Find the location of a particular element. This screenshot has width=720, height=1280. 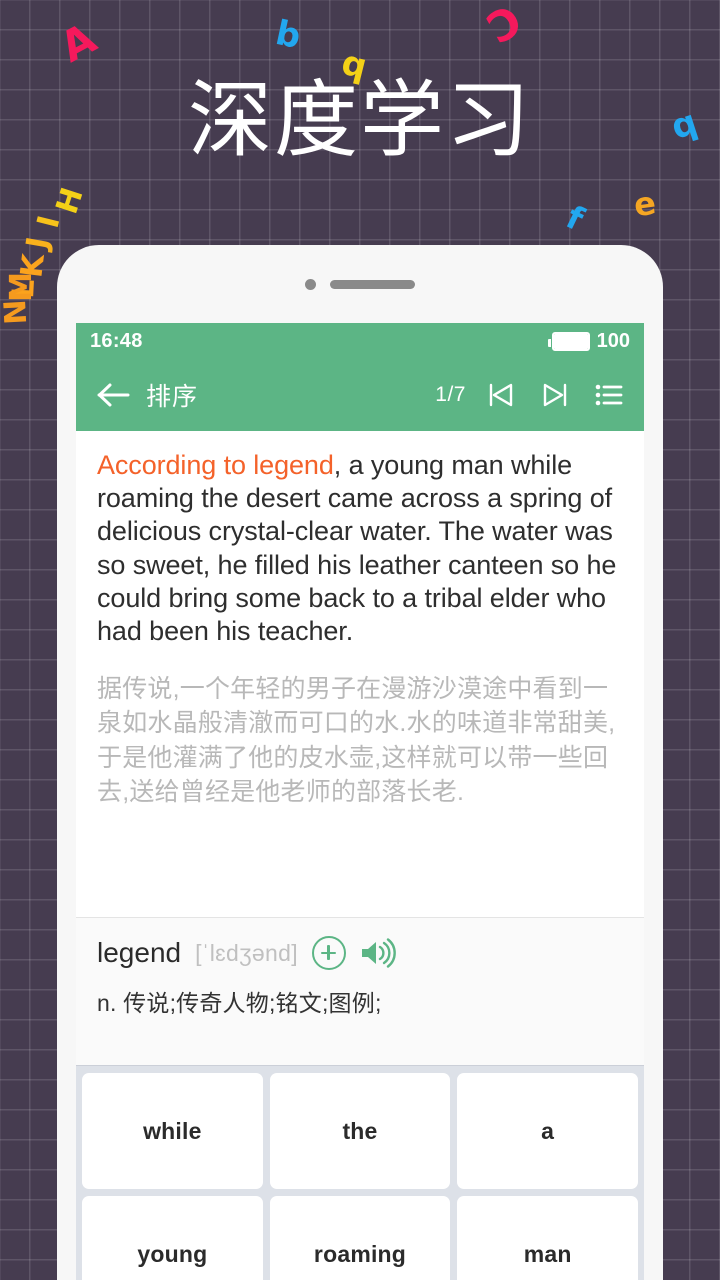

status-bar-right: 100 is located at coordinates (588, 341).